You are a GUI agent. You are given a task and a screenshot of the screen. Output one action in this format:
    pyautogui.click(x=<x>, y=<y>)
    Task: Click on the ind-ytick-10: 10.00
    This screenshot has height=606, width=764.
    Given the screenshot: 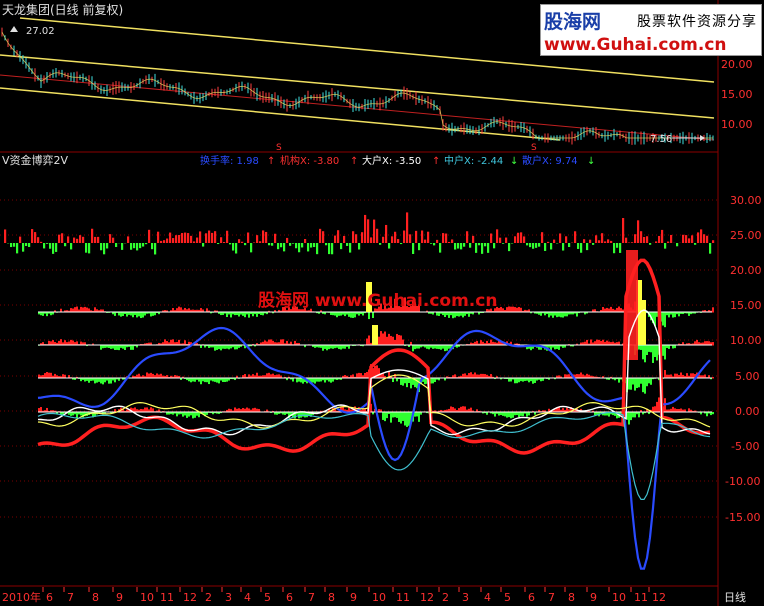 What is the action you would take?
    pyautogui.click(x=746, y=340)
    